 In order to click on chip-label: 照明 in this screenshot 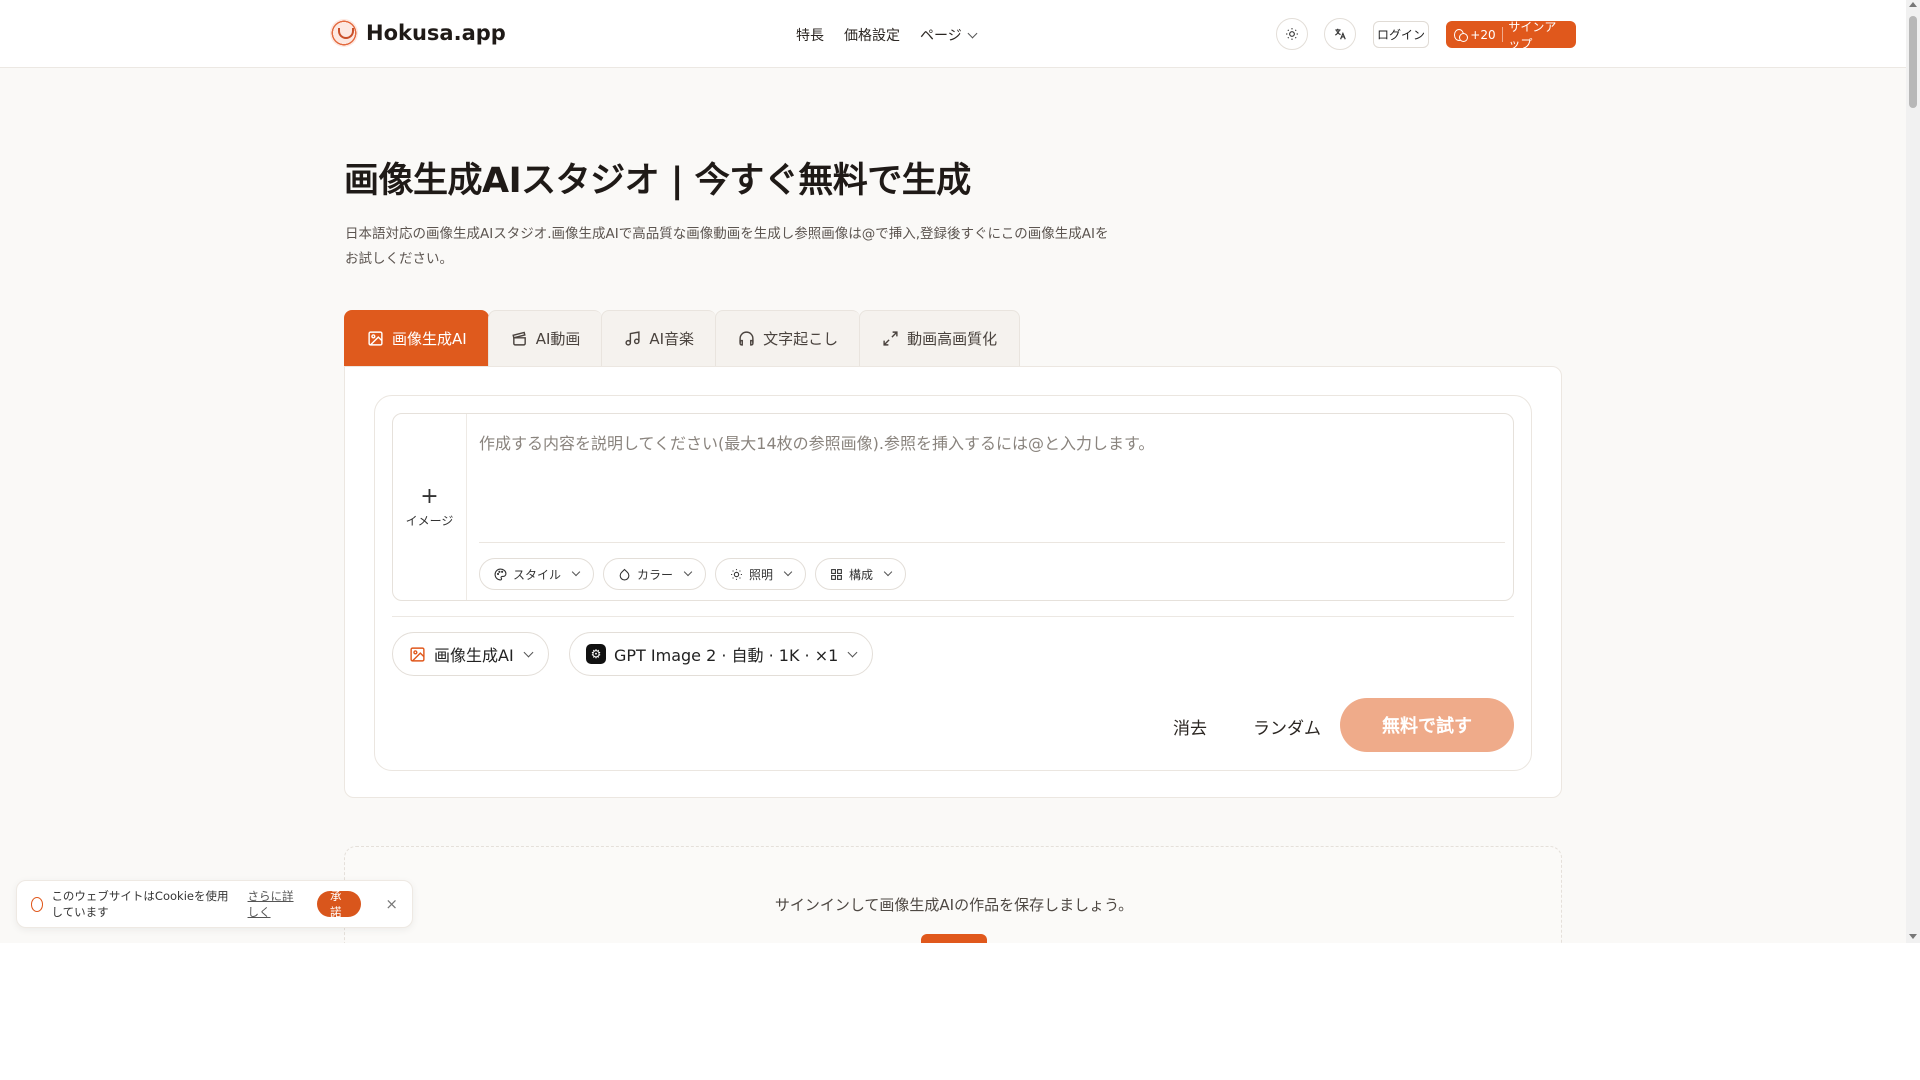, I will do `click(761, 574)`.